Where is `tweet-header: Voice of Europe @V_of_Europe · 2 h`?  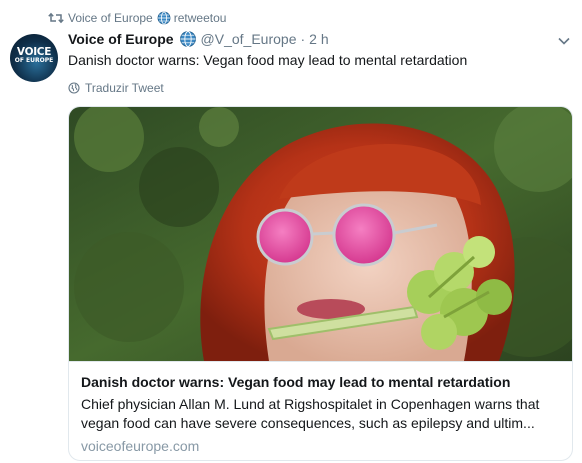
tweet-header: Voice of Europe @V_of_Europe · 2 h is located at coordinates (198, 39).